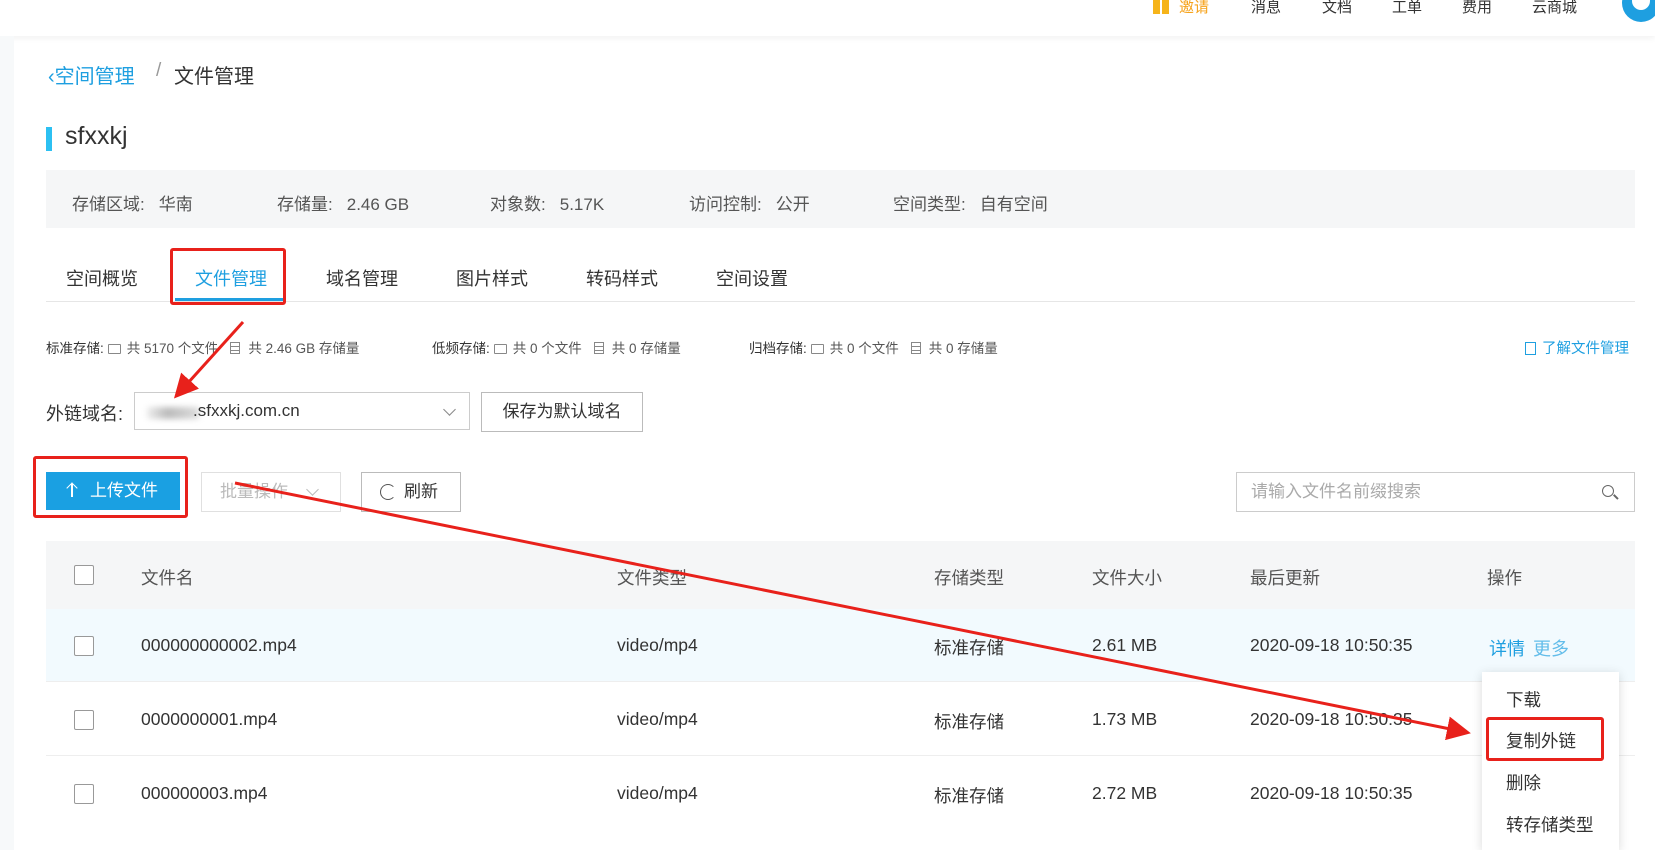  Describe the element at coordinates (209, 359) in the screenshot. I see `annotation-arrow-domain` at that location.